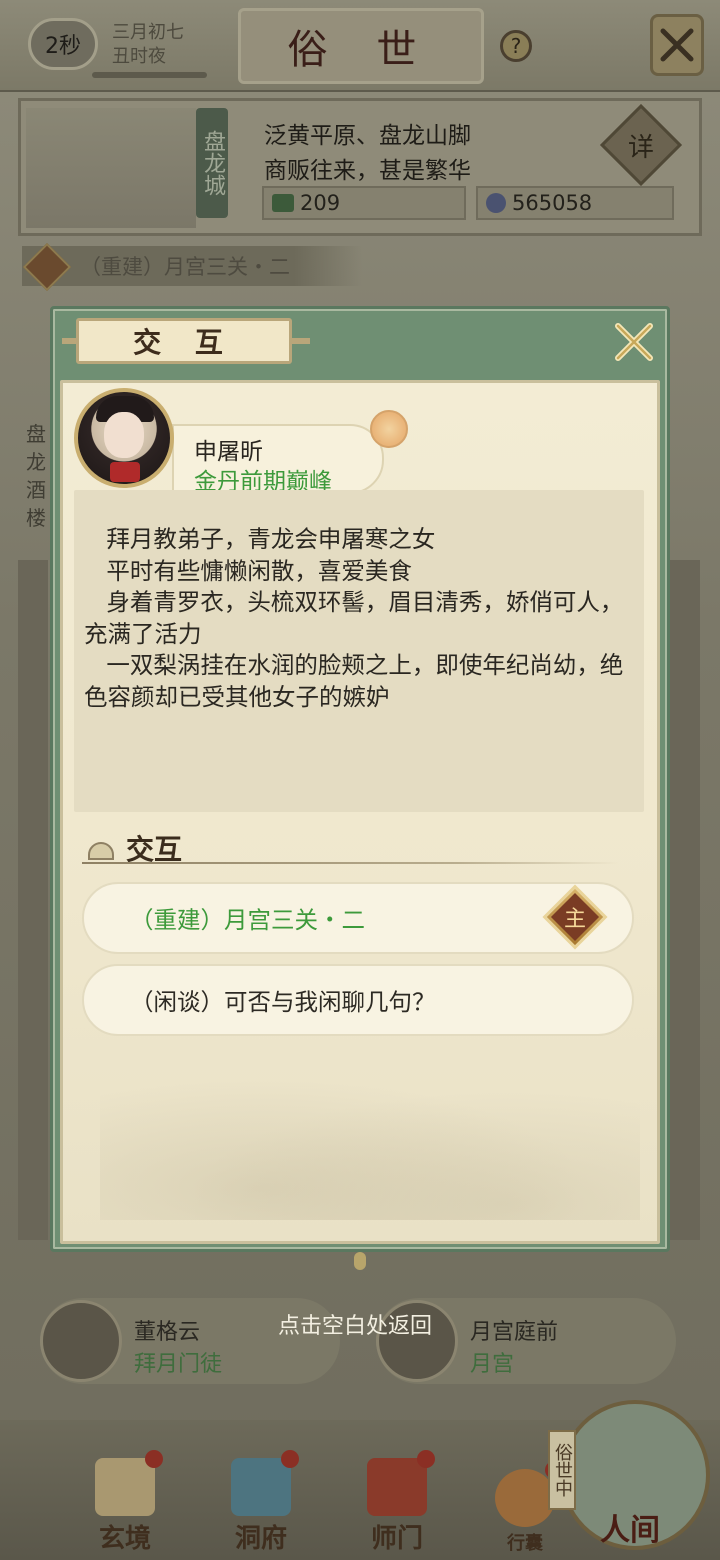 The image size is (720, 1560). What do you see at coordinates (574, 919) in the screenshot?
I see `main-quest-badge-label: 主` at bounding box center [574, 919].